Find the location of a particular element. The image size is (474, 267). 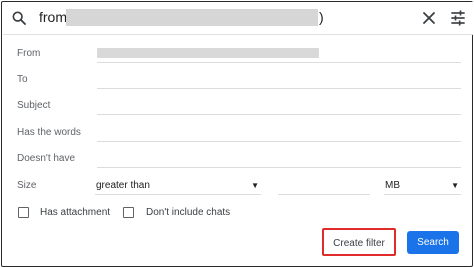

search-bar: from: ) is located at coordinates (238, 18).